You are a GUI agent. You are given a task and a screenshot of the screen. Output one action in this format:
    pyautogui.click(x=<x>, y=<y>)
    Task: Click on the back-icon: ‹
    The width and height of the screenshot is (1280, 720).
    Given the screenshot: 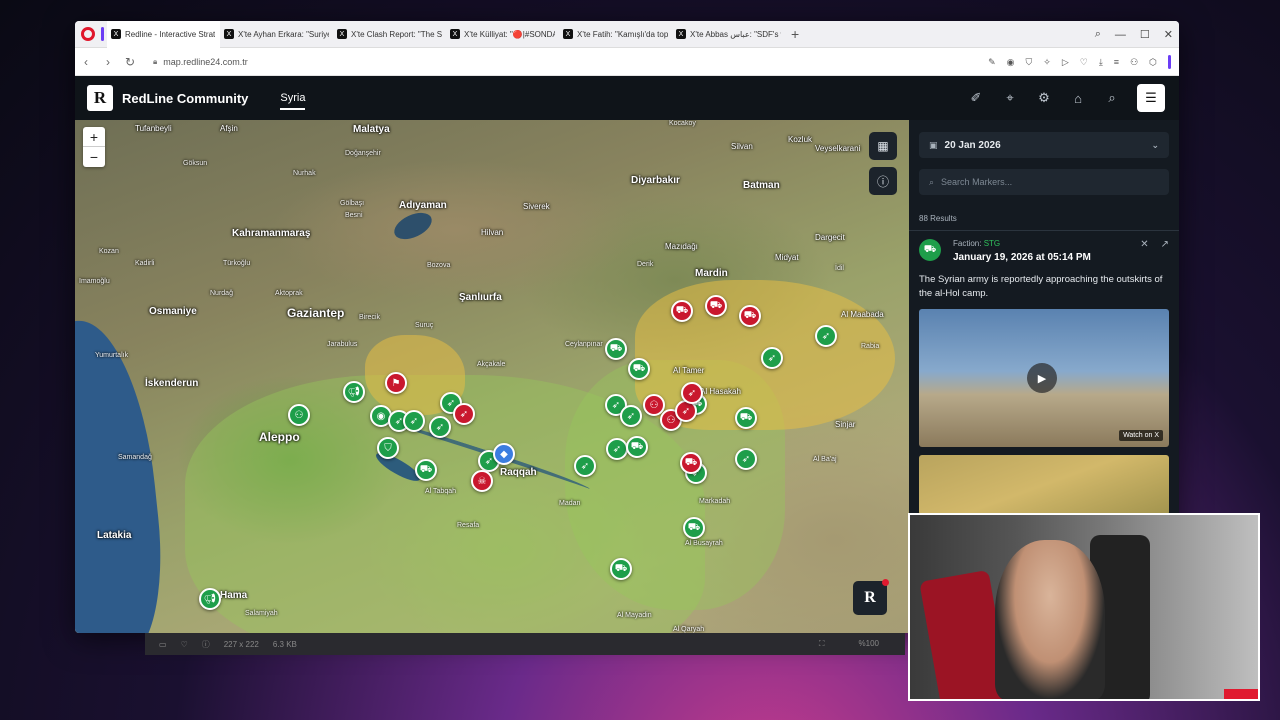 What is the action you would take?
    pyautogui.click(x=86, y=62)
    